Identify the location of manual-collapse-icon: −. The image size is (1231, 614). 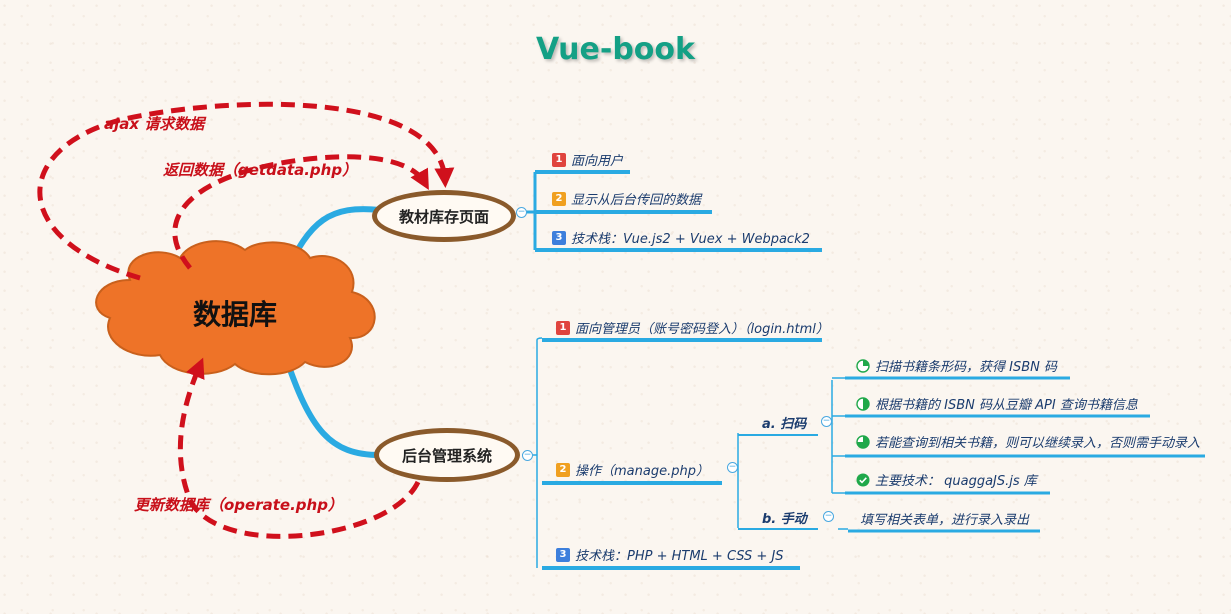
(828, 516).